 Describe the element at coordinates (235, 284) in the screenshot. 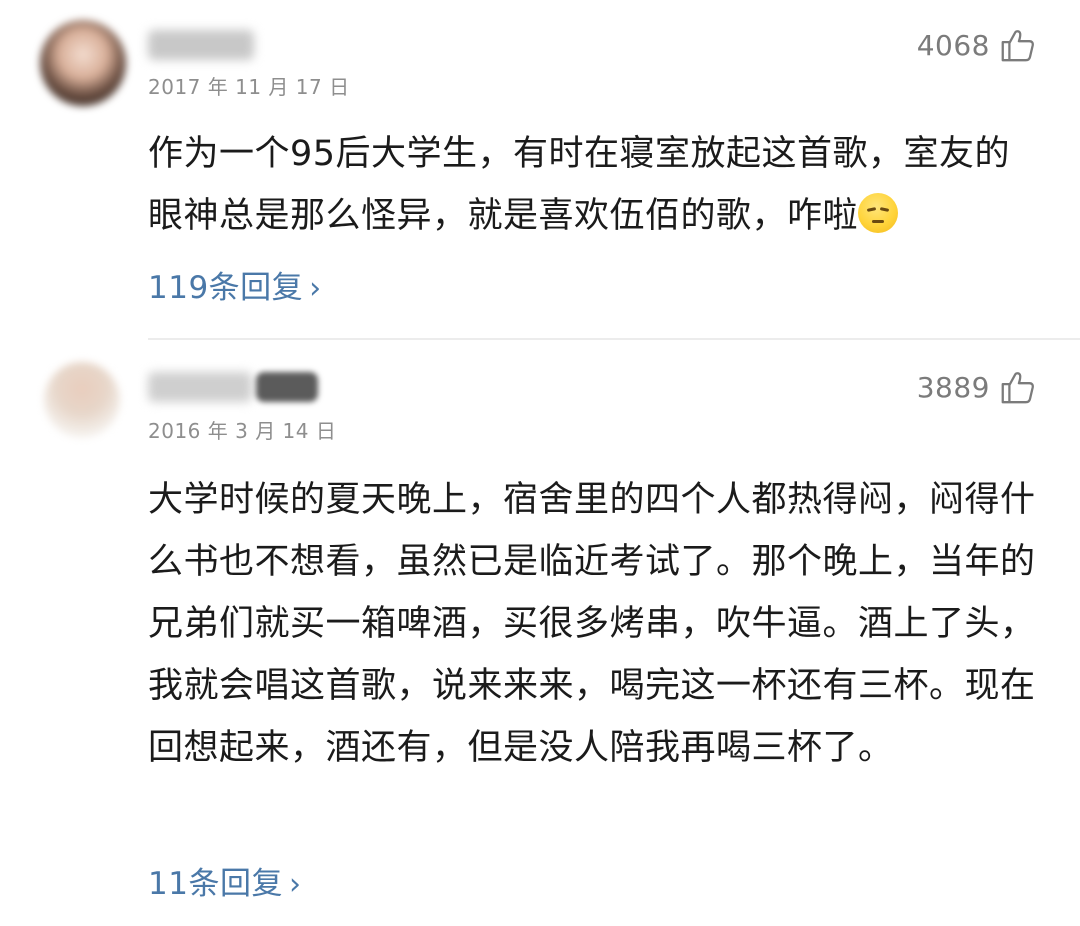

I see `view-replies-link: 119条回复 ›` at that location.